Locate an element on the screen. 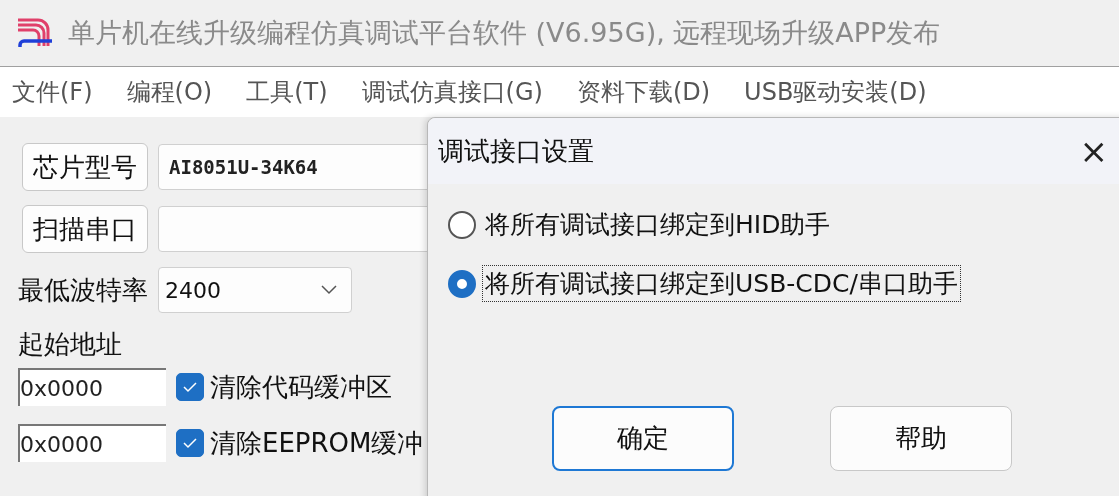  menu-item: 工具(T) is located at coordinates (287, 92).